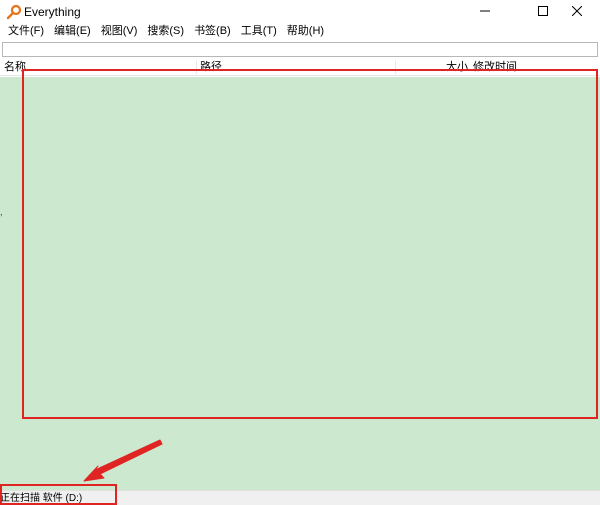 Image resolution: width=600 pixels, height=505 pixels. Describe the element at coordinates (72, 31) in the screenshot. I see `menu-edit: 编辑(E)` at that location.